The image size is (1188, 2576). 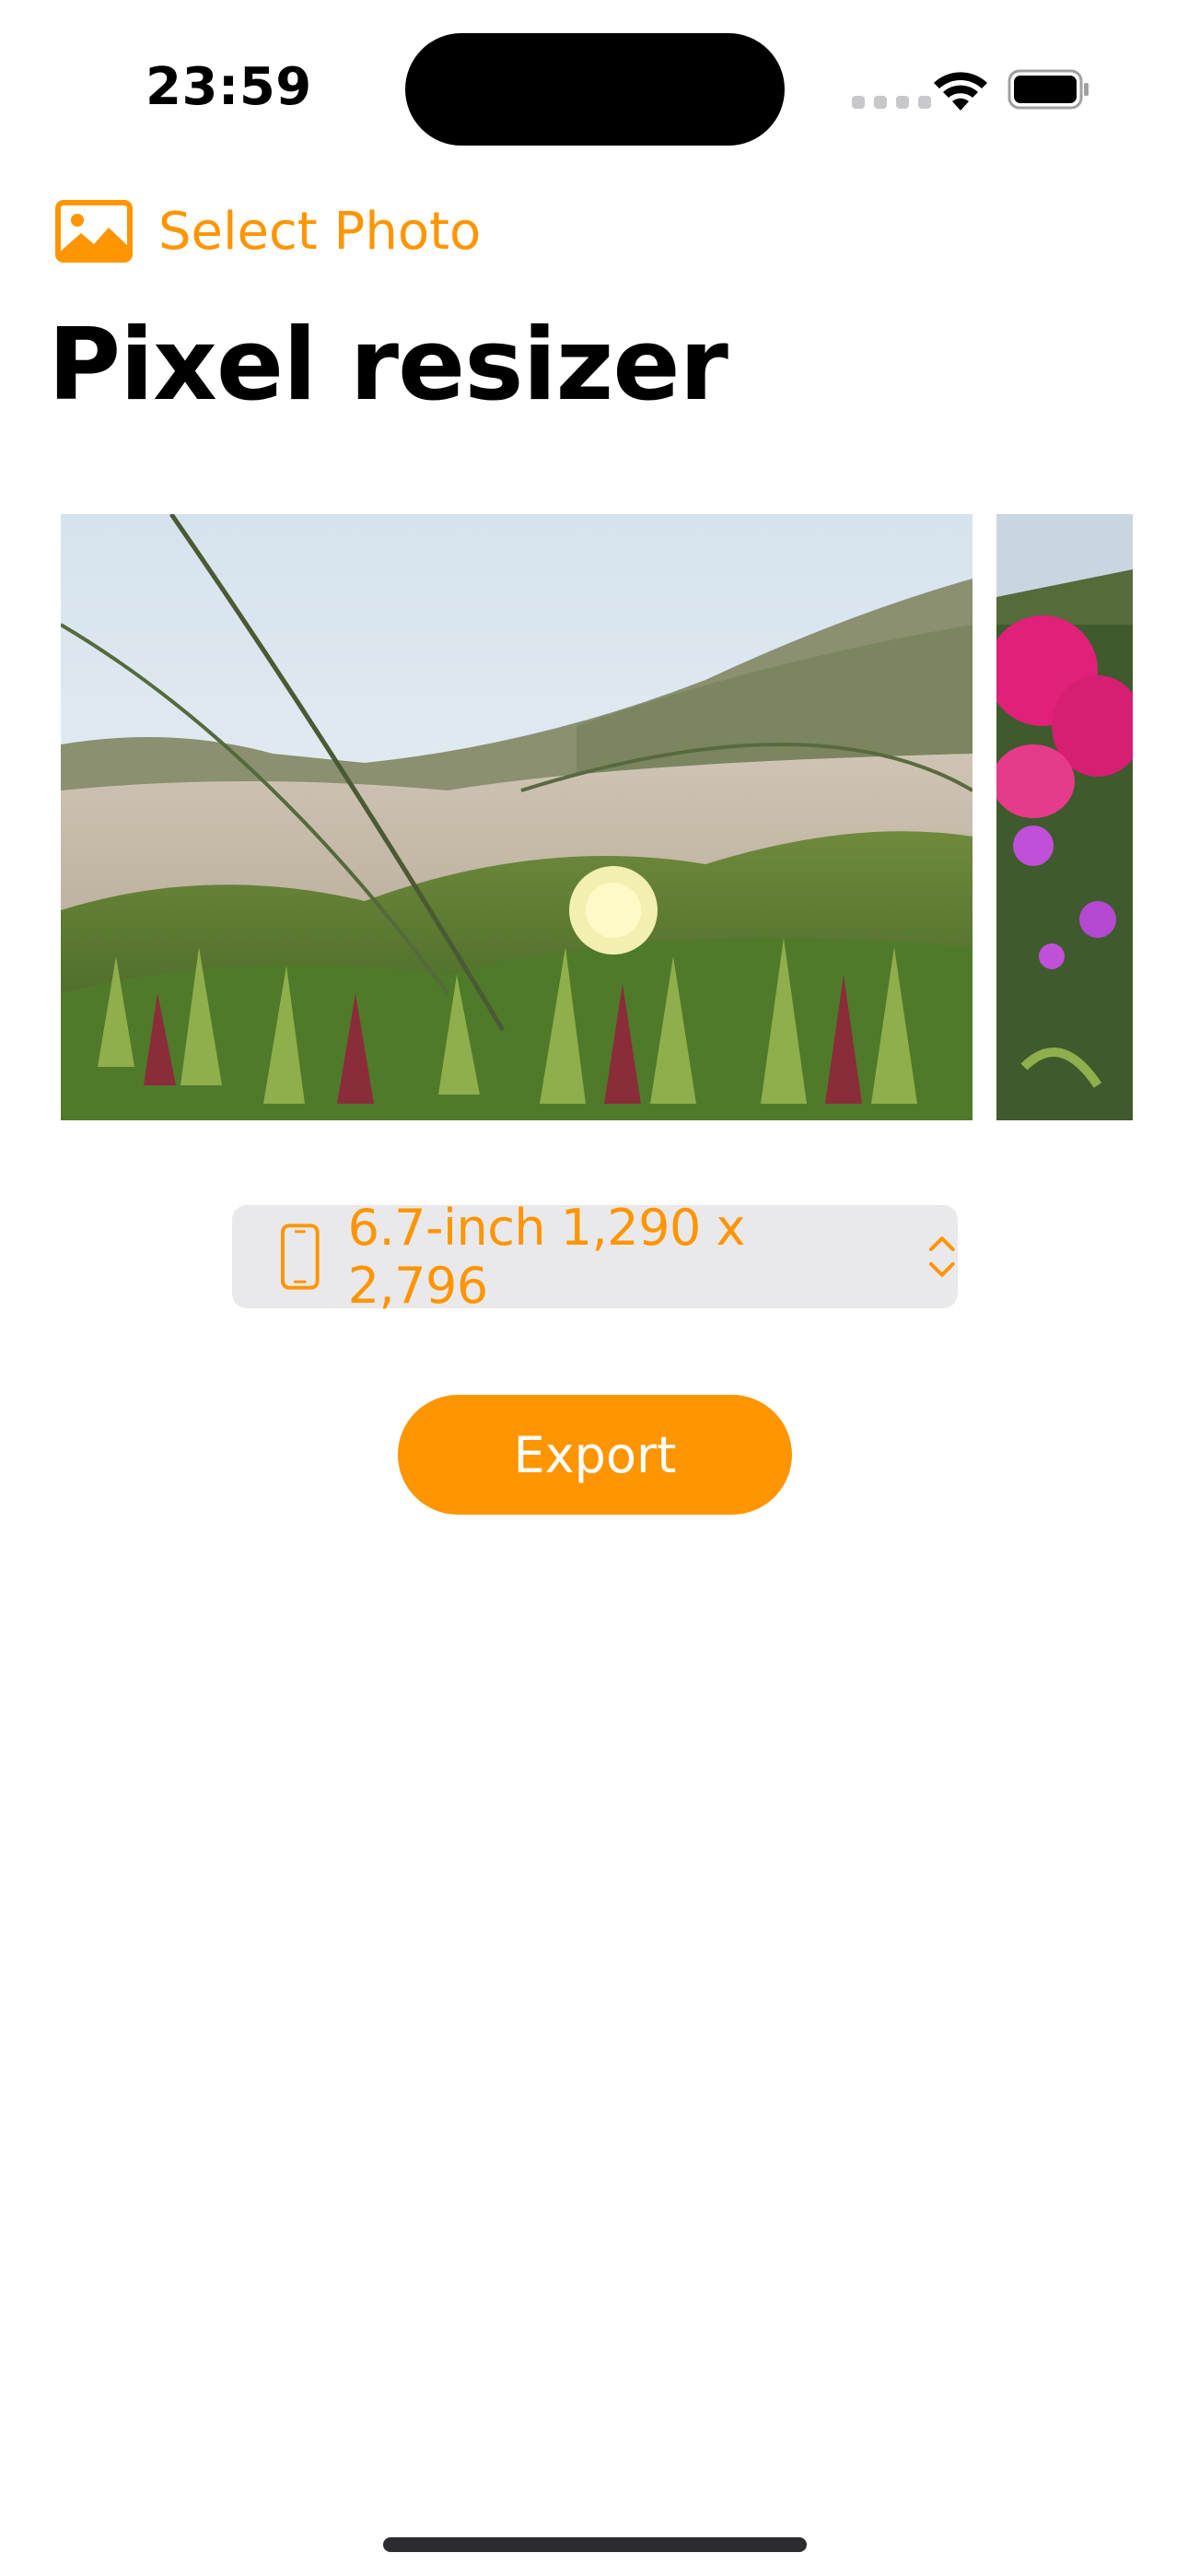 I want to click on pink-flowers-photo, so click(x=1064, y=817).